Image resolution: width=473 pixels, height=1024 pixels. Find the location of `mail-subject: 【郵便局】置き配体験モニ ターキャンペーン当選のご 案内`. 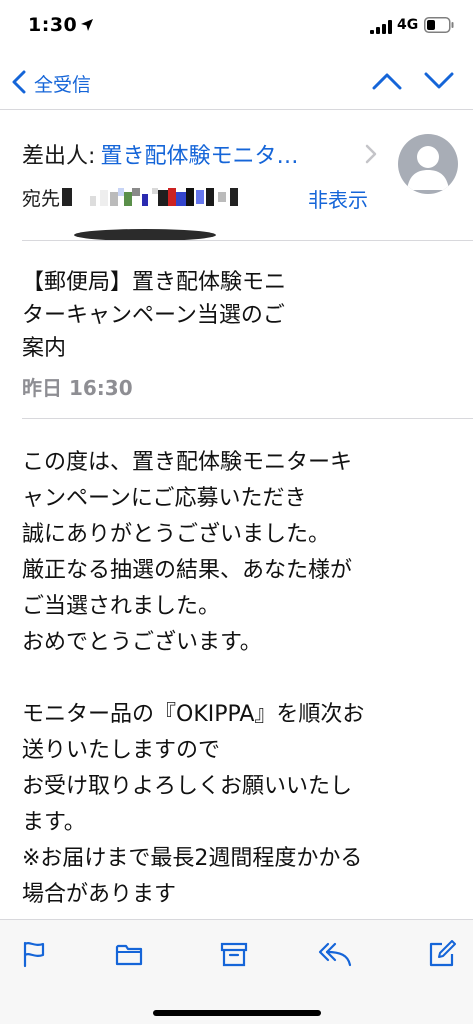

mail-subject: 【郵便局】置き配体験モニ ターキャンペーン当選のご 案内 is located at coordinates (202, 315).